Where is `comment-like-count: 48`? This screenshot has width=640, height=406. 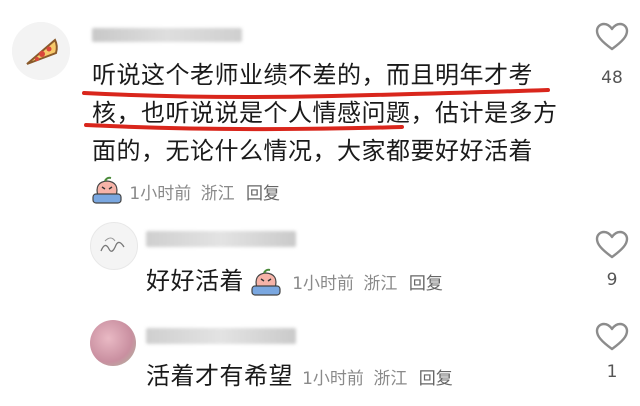 comment-like-count: 48 is located at coordinates (612, 78).